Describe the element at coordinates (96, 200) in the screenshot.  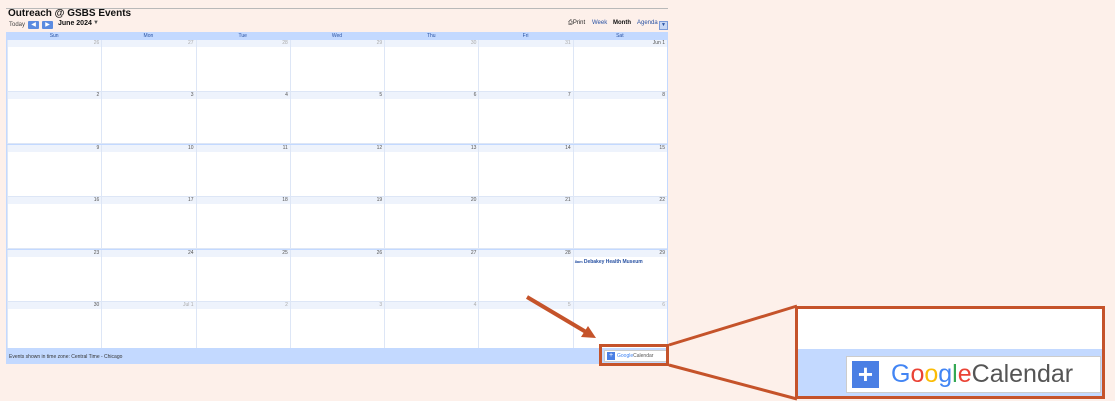
I see `day-number: 16` at that location.